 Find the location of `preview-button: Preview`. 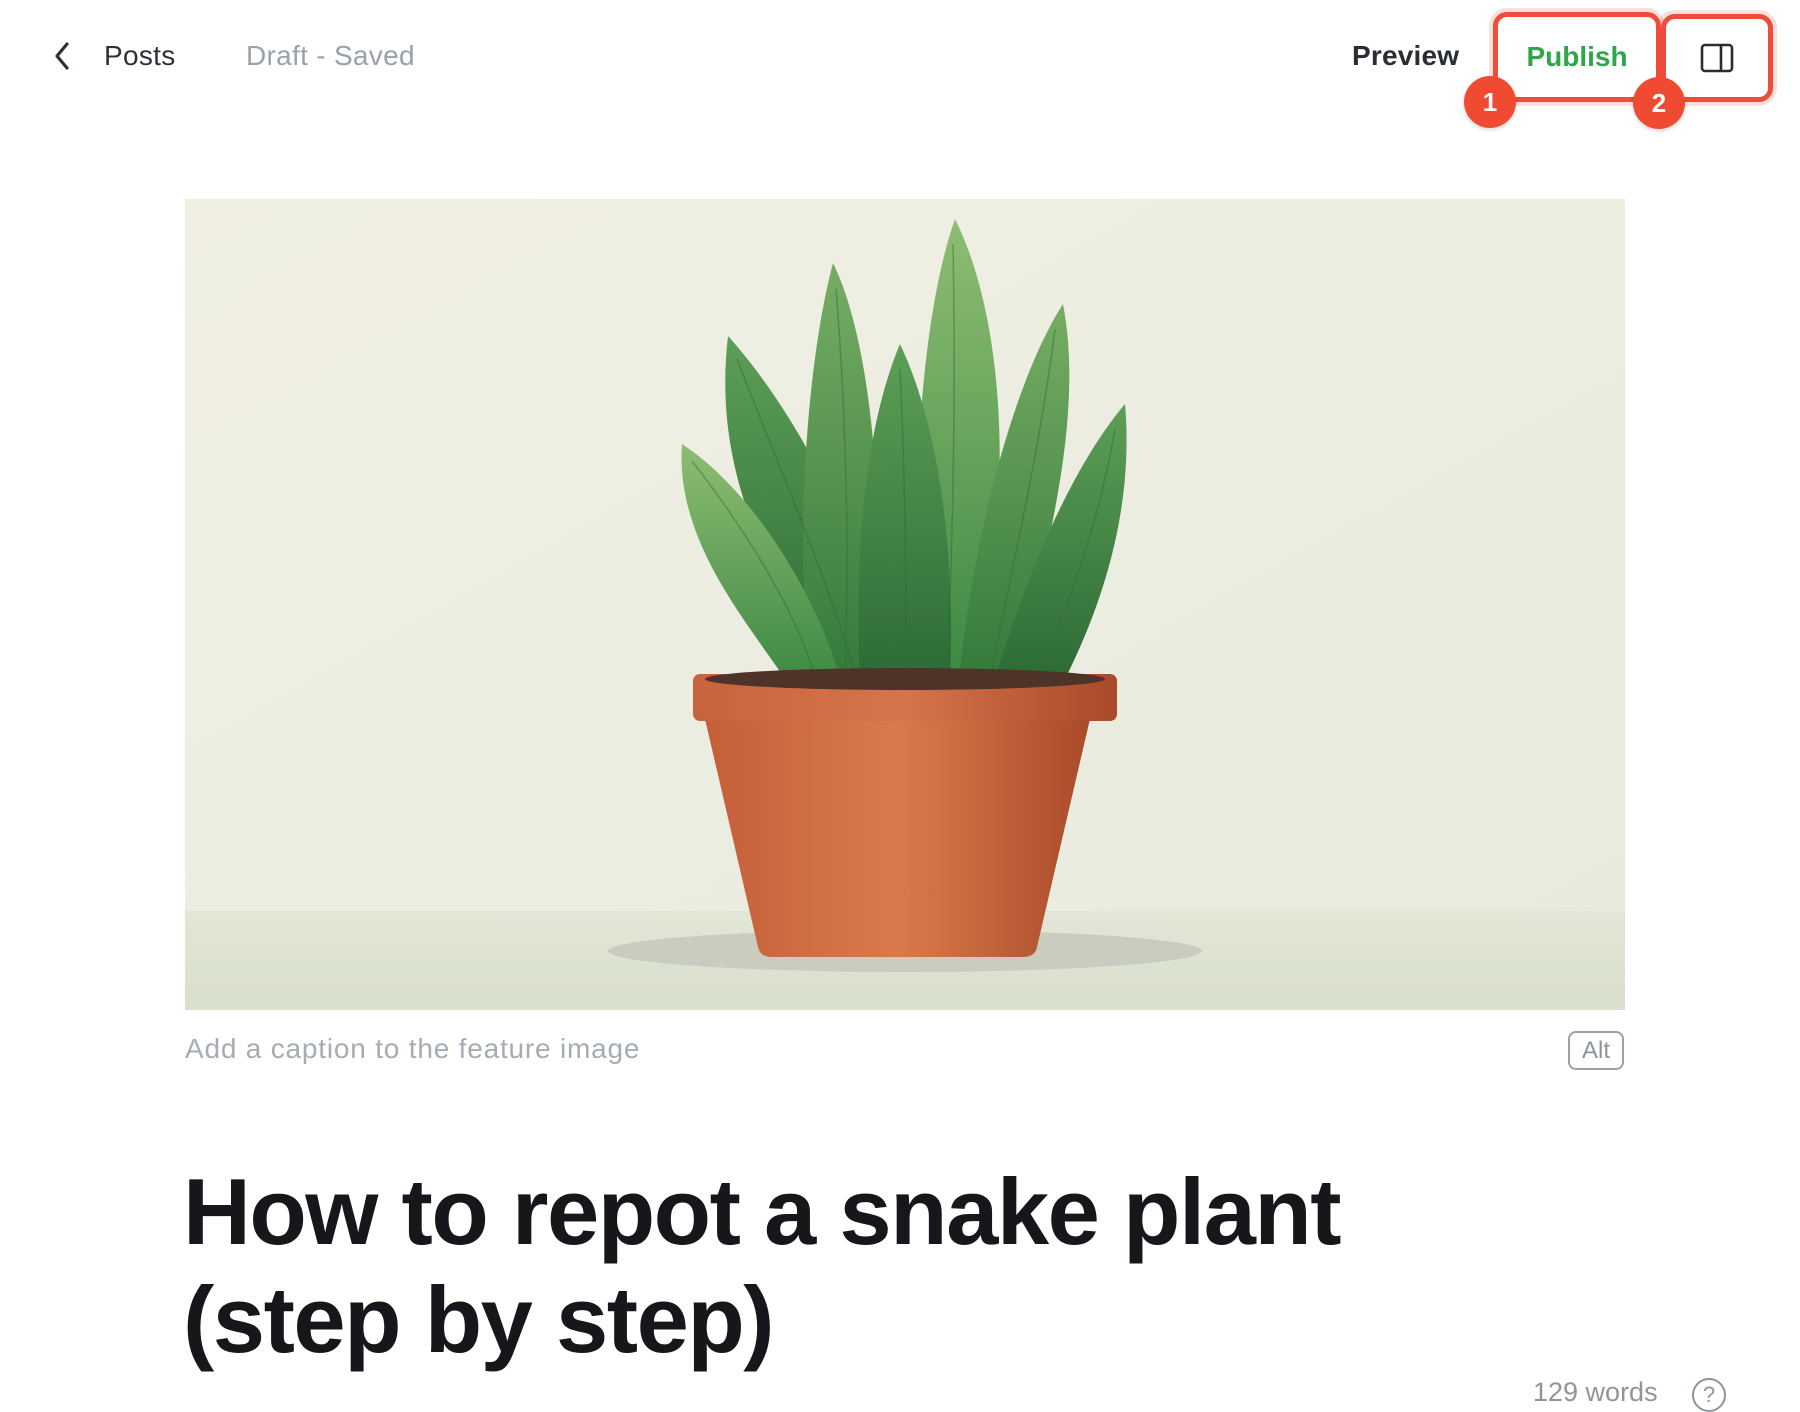

preview-button: Preview is located at coordinates (1405, 56).